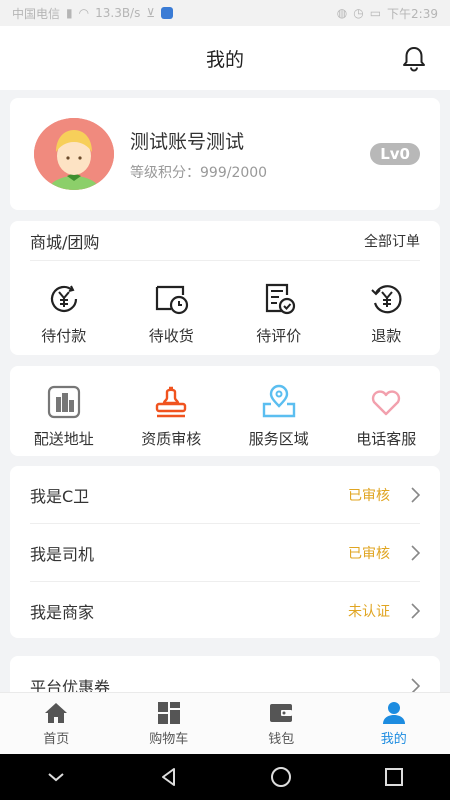 The width and height of the screenshot is (450, 800). I want to click on signal-icon: ▮, so click(69, 13).